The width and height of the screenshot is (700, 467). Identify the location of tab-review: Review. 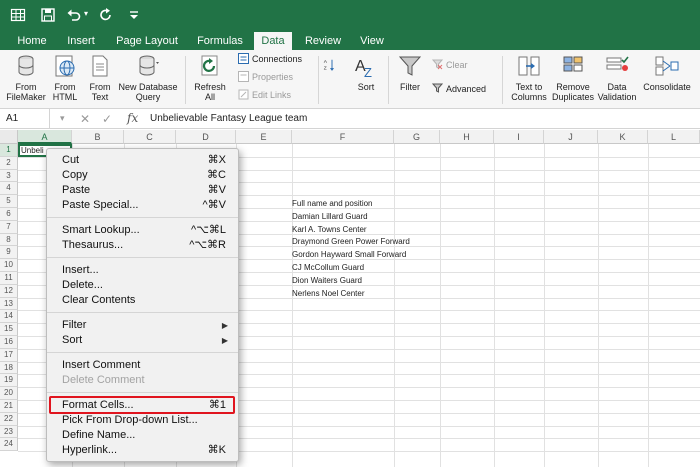
(323, 41).